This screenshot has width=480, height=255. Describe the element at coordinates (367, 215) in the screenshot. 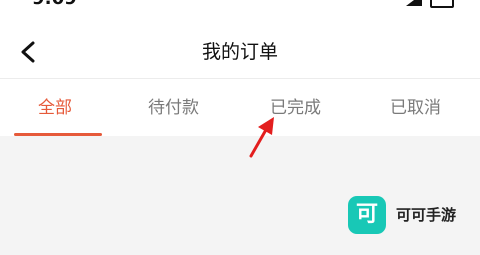

I see `watermark-logo-icon: 可` at that location.